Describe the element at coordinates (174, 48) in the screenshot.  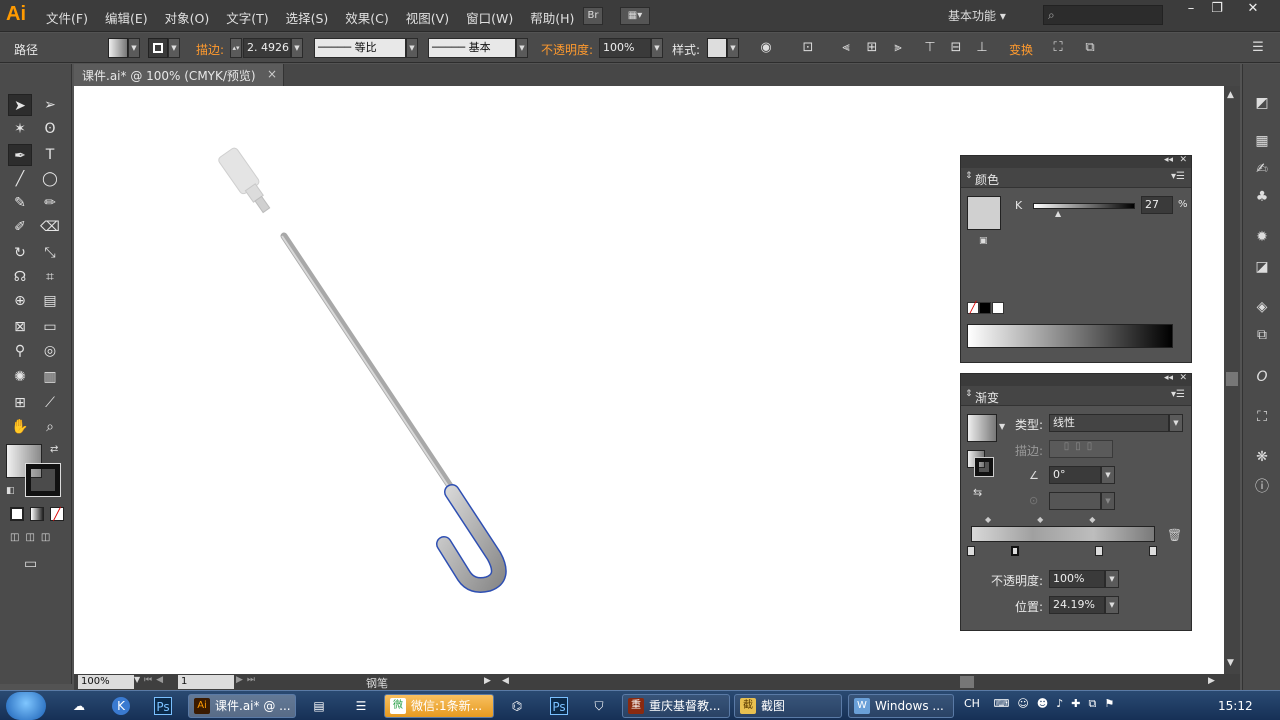
I see `stroke-dropdown: ▼` at that location.